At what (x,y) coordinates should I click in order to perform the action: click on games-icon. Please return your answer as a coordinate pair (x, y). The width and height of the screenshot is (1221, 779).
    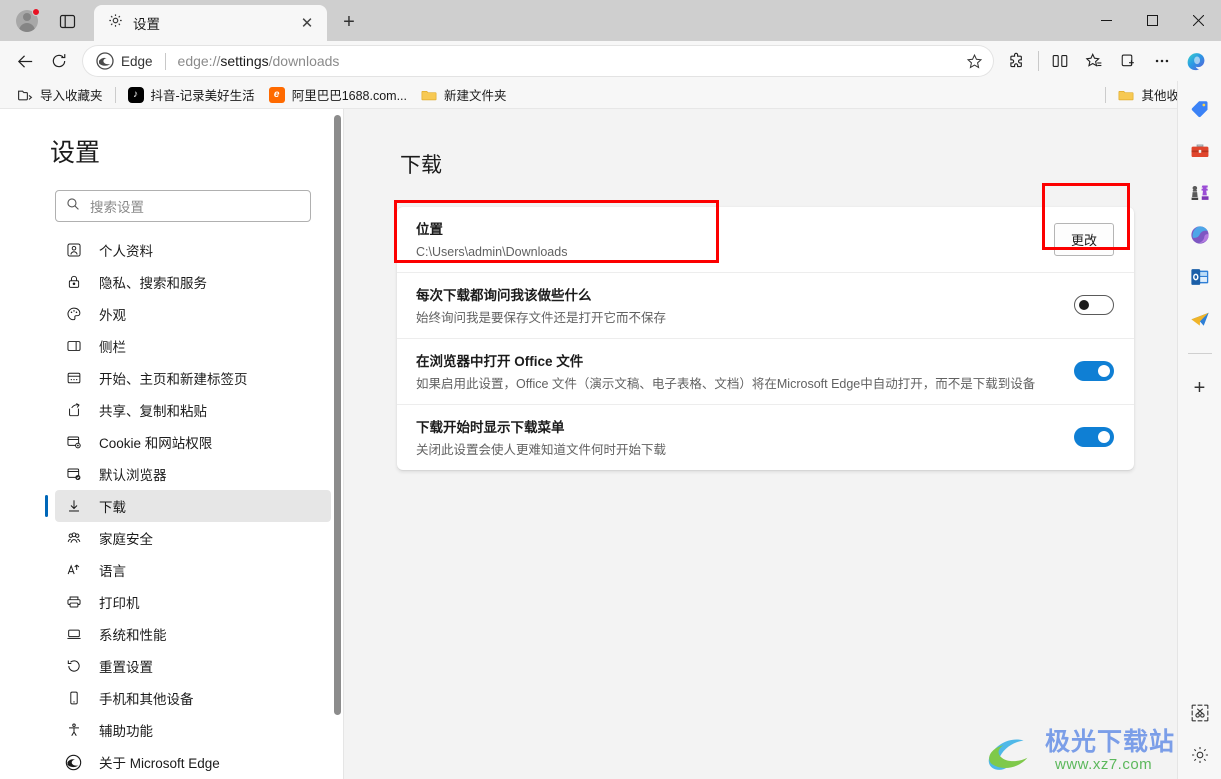
    Looking at the image, I should click on (1200, 193).